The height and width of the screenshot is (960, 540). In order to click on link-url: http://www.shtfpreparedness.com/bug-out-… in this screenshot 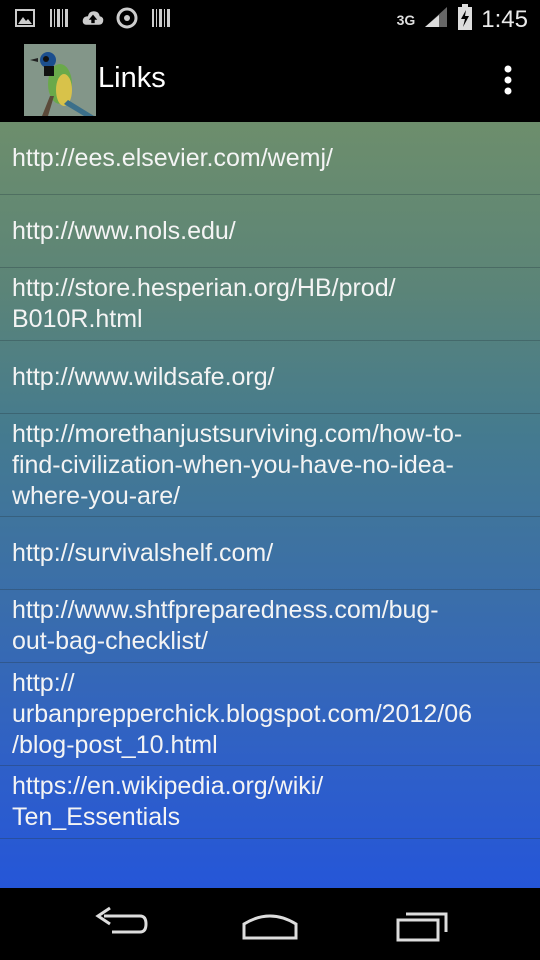, I will do `click(225, 625)`.